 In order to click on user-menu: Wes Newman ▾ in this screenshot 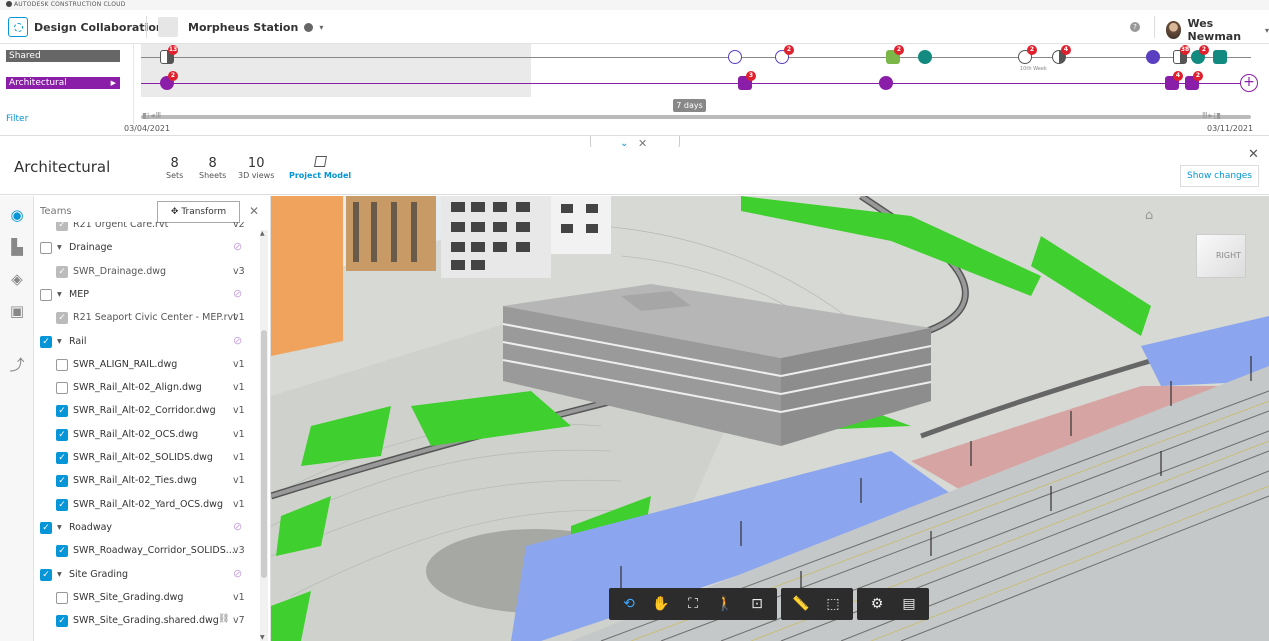, I will do `click(1217, 30)`.